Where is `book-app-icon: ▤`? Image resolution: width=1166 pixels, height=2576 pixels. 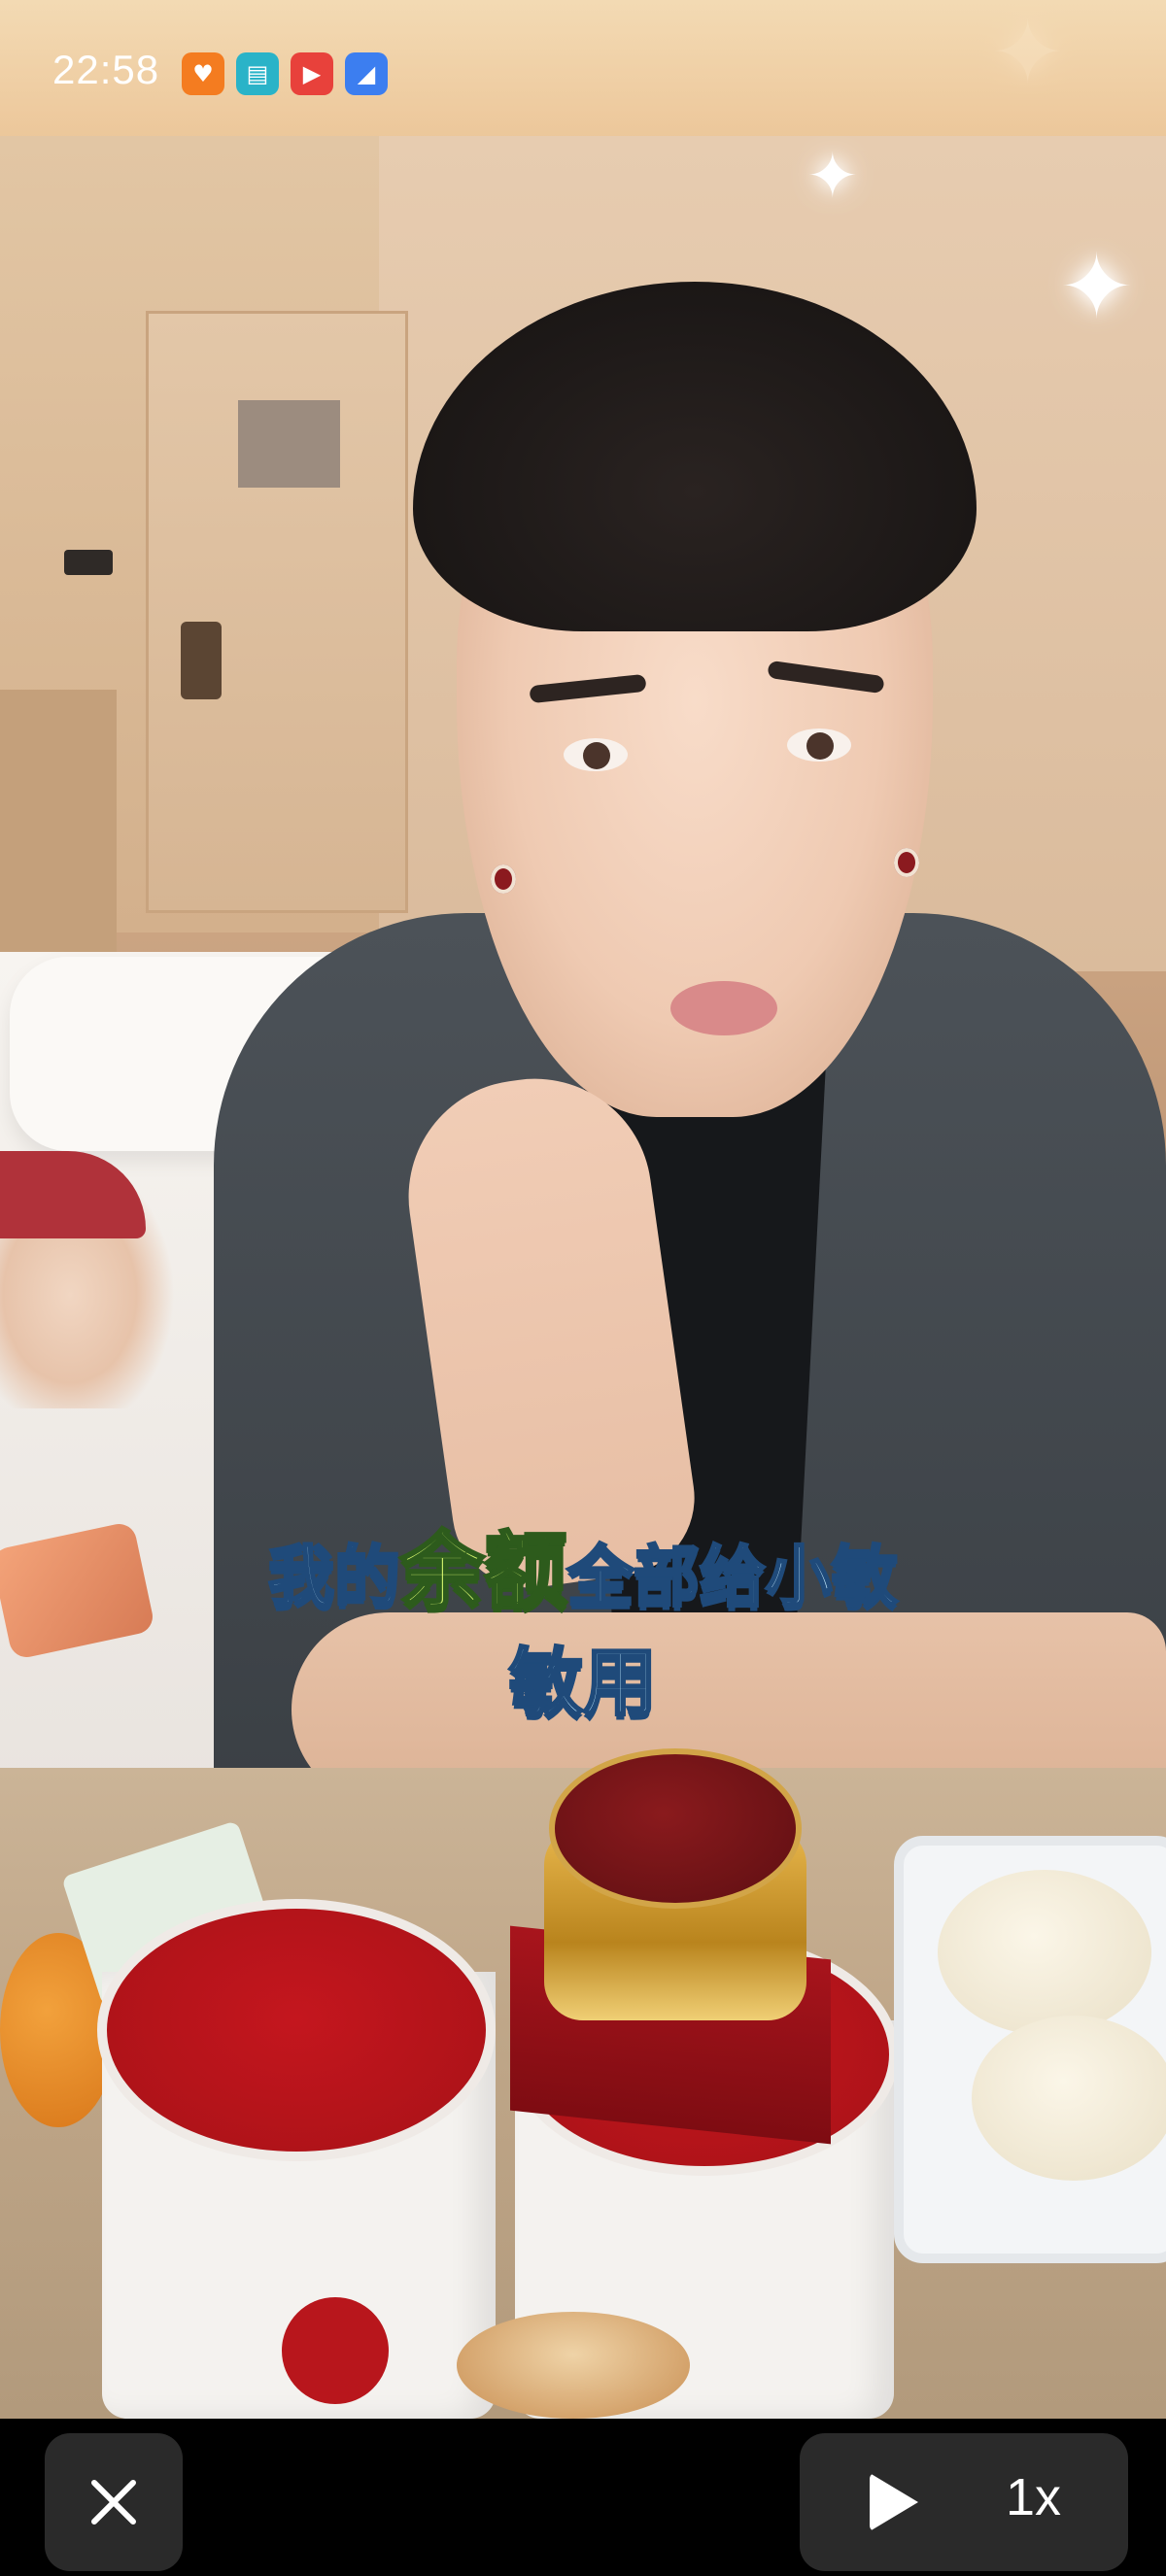
book-app-icon: ▤ is located at coordinates (257, 73).